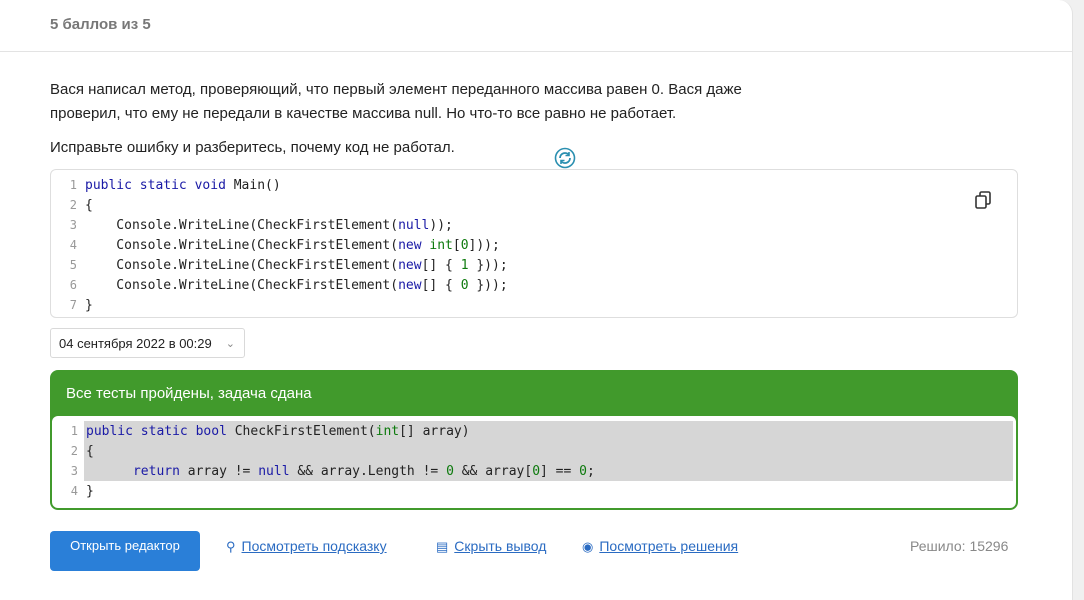 The height and width of the screenshot is (600, 1084). I want to click on code-line: 7}, so click(279, 305).